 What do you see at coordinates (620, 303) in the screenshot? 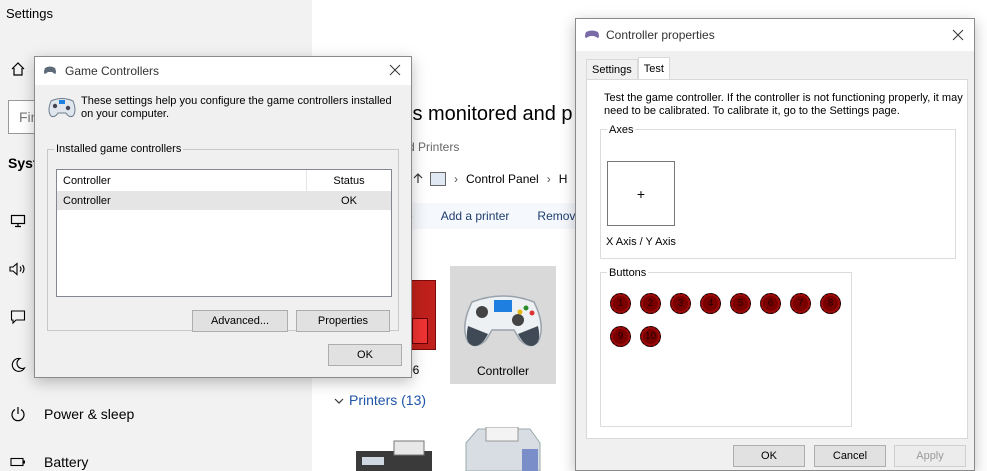
I see `controller-button-indicator: 1` at bounding box center [620, 303].